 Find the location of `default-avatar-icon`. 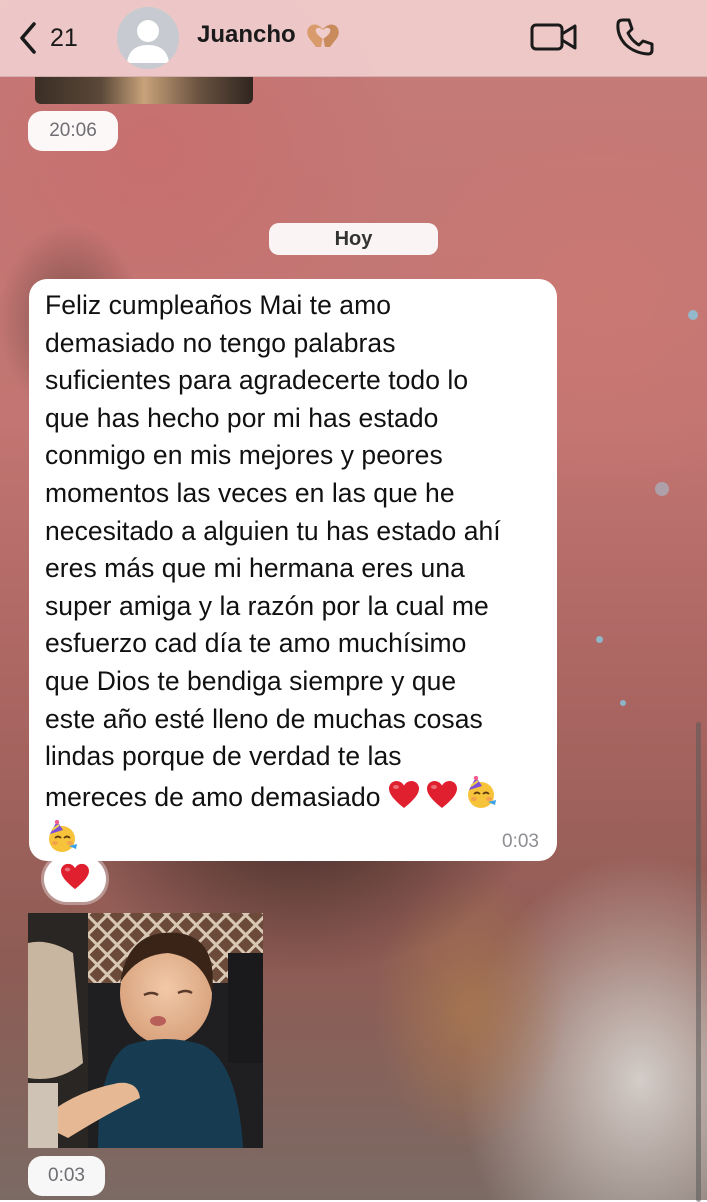

default-avatar-icon is located at coordinates (148, 38).